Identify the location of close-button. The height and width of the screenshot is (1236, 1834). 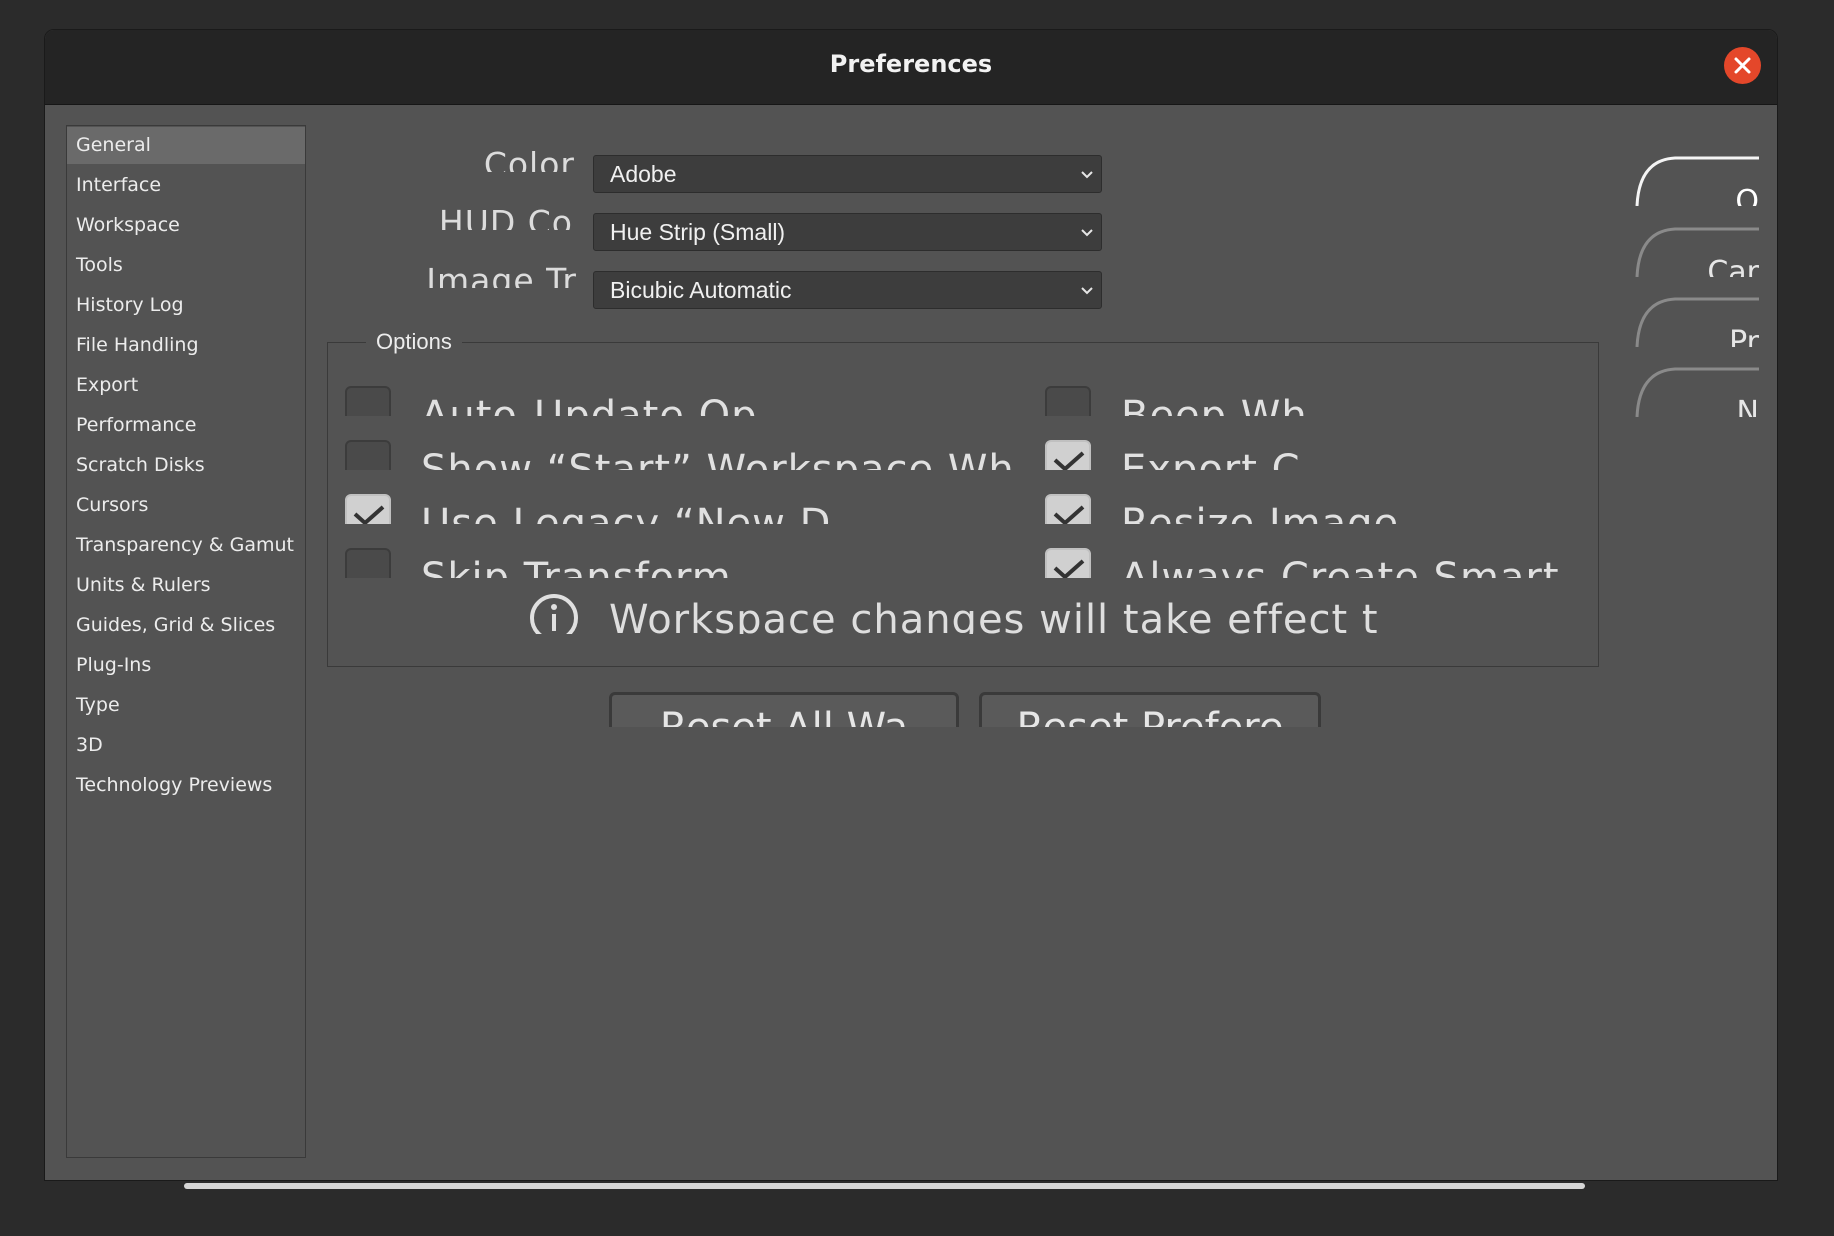
(1742, 65).